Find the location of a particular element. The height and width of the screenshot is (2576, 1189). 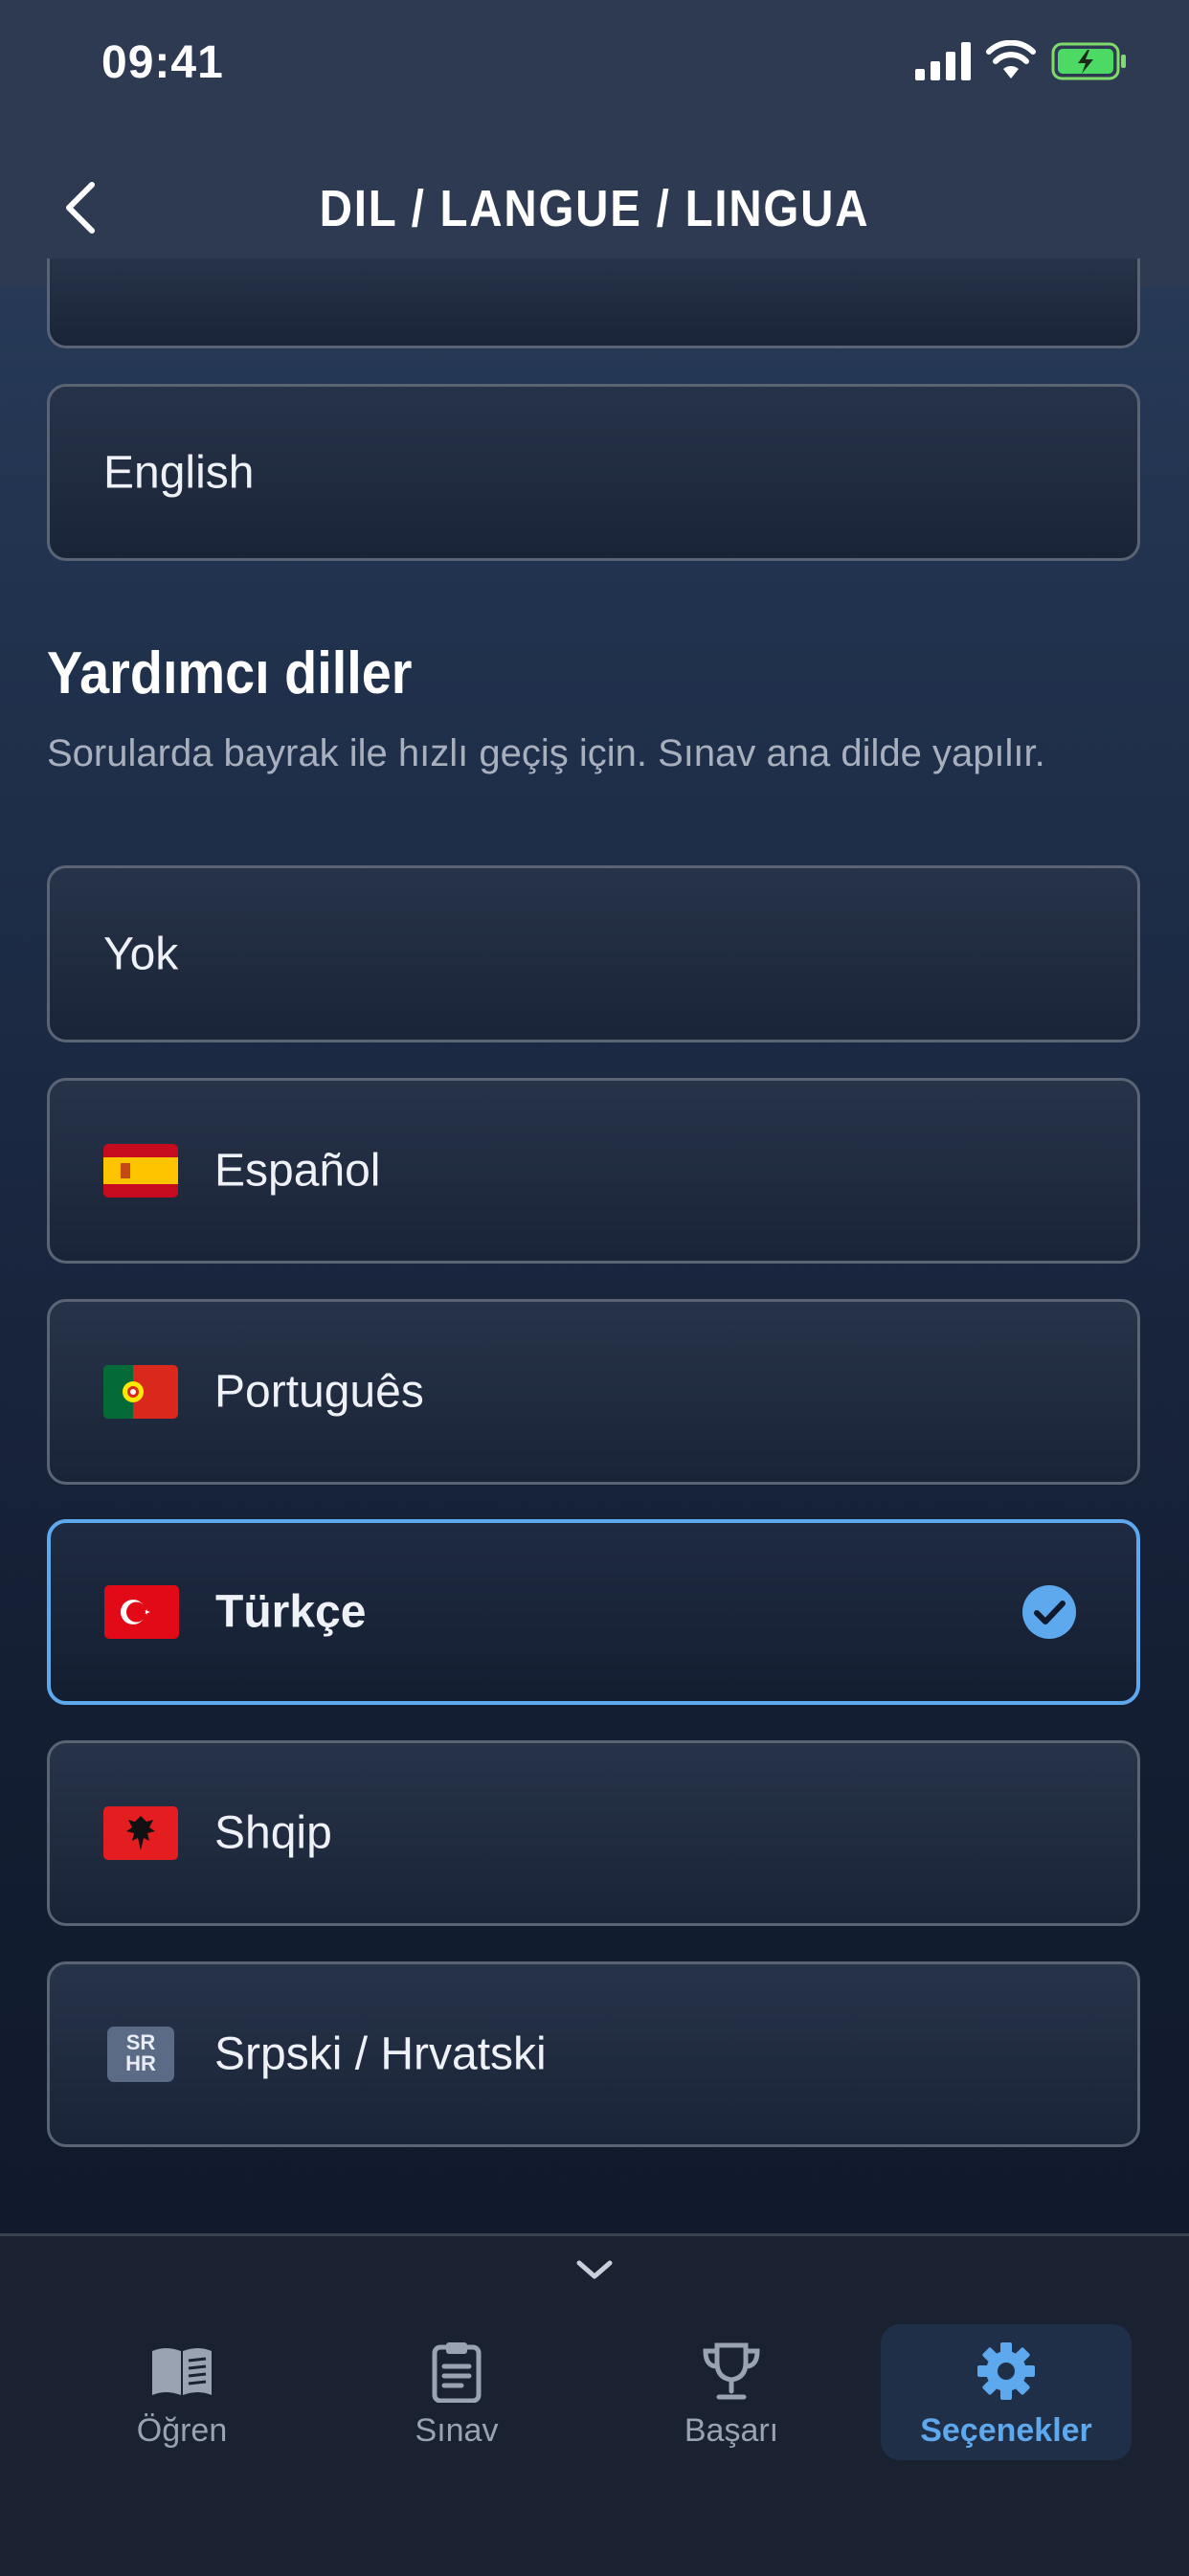

turkey-flag-icon is located at coordinates (141, 1612).